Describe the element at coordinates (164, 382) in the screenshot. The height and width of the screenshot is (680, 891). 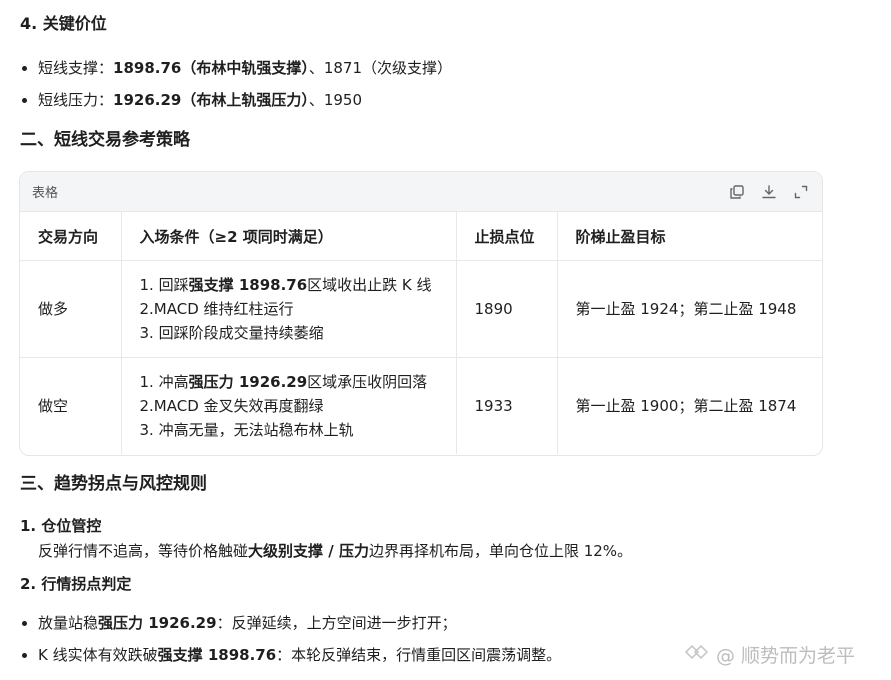
I see `condition-text: 1. 冲高` at that location.